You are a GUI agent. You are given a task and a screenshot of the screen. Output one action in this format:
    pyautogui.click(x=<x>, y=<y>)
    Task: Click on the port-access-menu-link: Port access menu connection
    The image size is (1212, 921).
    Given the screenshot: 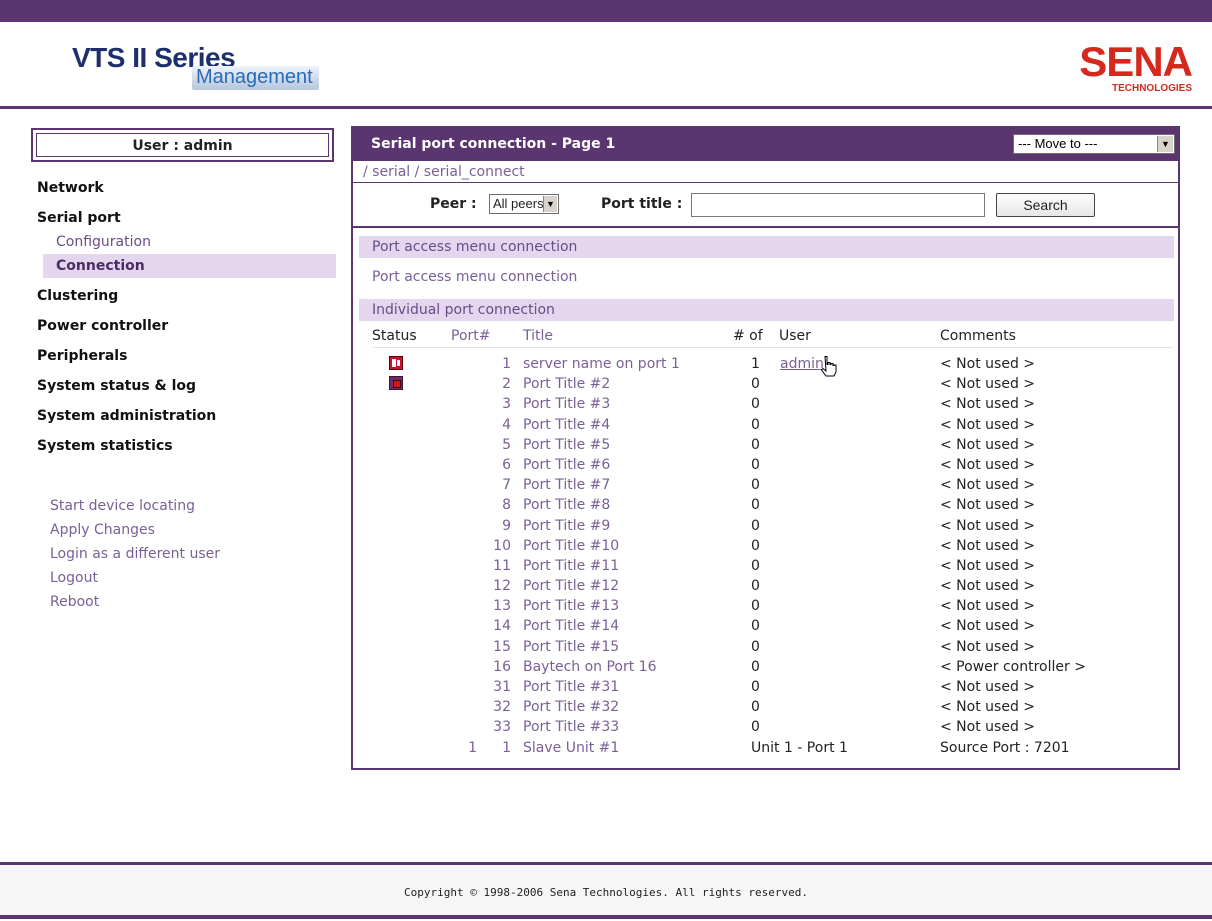 What is the action you would take?
    pyautogui.click(x=474, y=277)
    